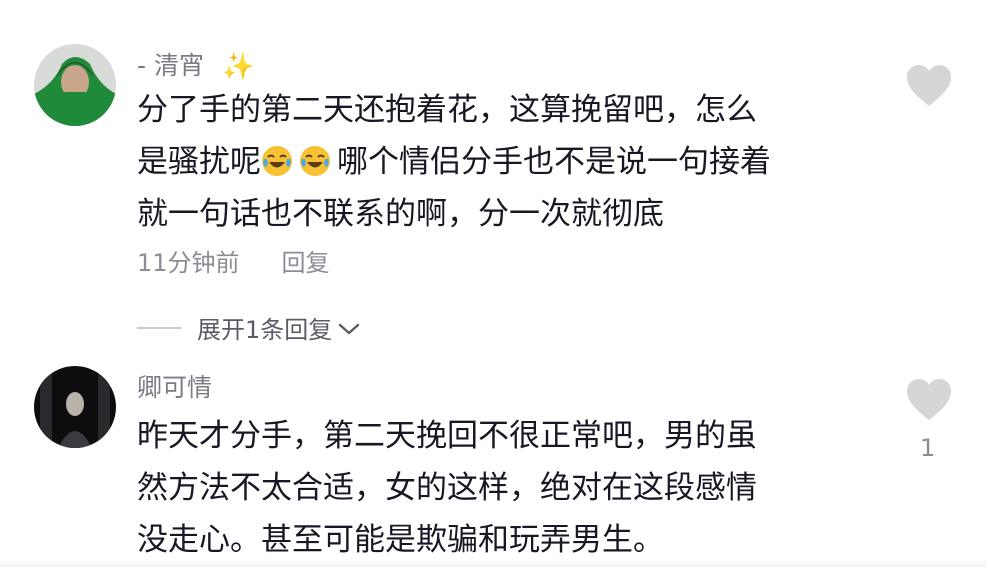 This screenshot has height=567, width=987. I want to click on reply-button: 回复, so click(306, 263).